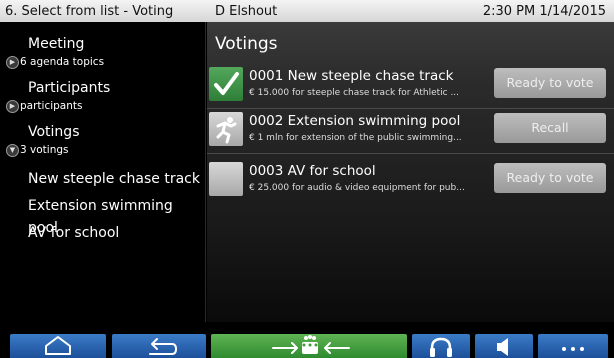 This screenshot has height=358, width=614. Describe the element at coordinates (226, 129) in the screenshot. I see `running-person-icon` at that location.